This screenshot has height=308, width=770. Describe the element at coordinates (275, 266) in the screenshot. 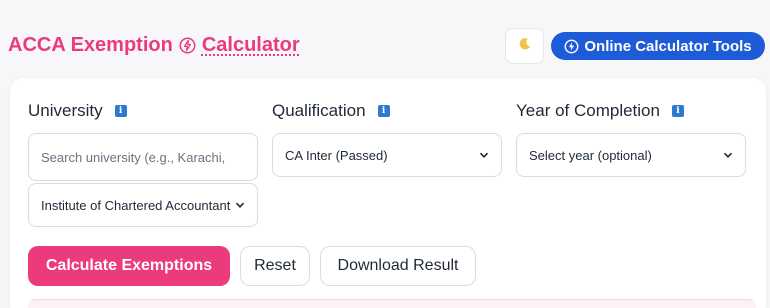

I see `reset-button: Reset` at that location.